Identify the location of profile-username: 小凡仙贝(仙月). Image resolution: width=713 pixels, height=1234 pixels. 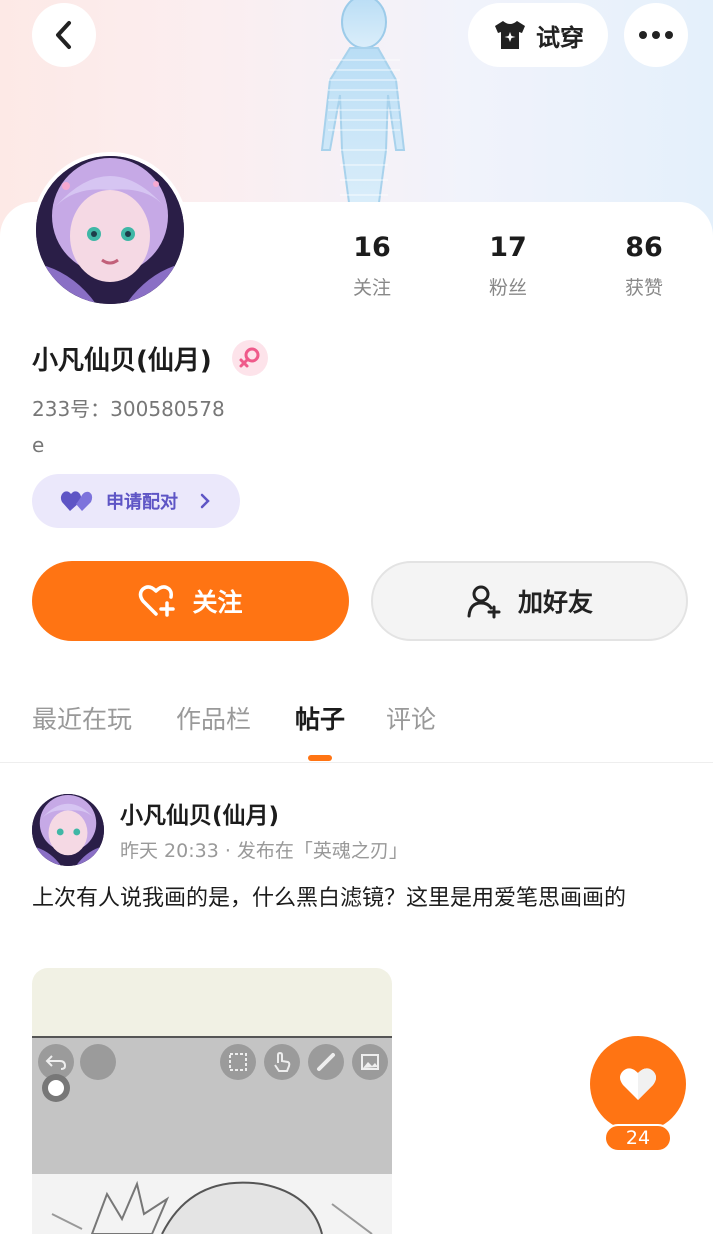
(122, 361).